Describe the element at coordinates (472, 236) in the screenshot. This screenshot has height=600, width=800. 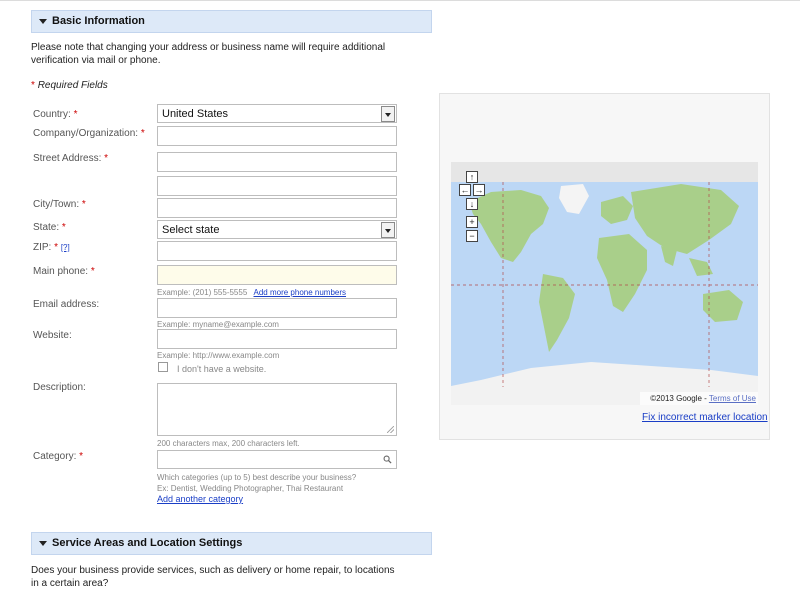
I see `zoom-out-button: −` at that location.